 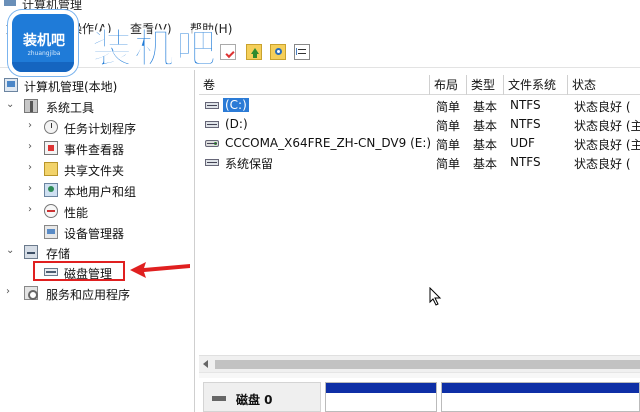 I want to click on title-bar: 计算机管理, so click(x=320, y=5).